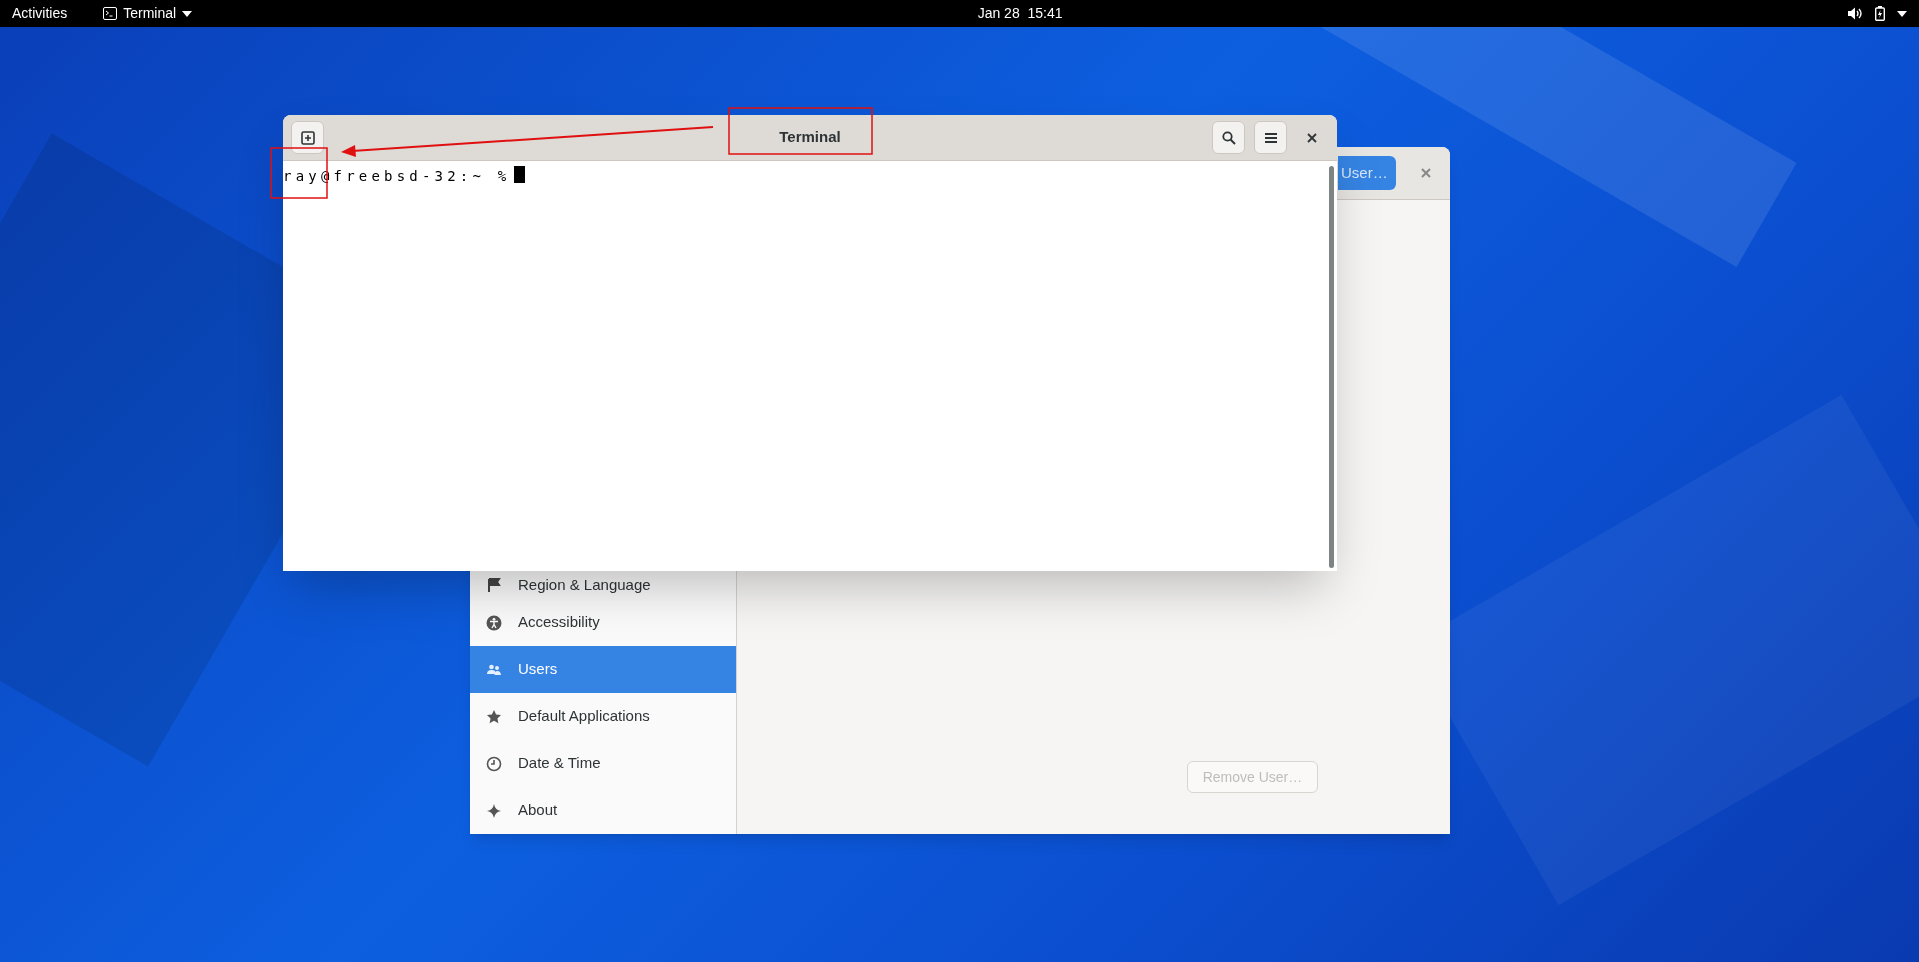 Image resolution: width=1919 pixels, height=962 pixels. I want to click on sidebar-item: Users, so click(603, 669).